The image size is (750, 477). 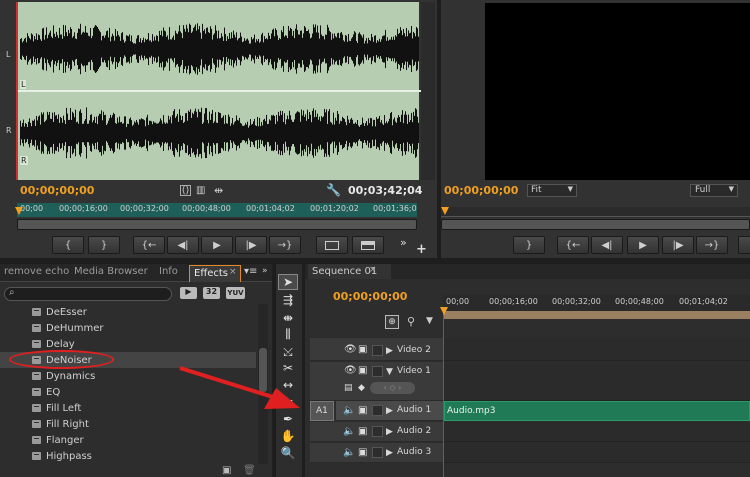 I want to click on zoom-tool-icon: 🔍, so click(x=288, y=453).